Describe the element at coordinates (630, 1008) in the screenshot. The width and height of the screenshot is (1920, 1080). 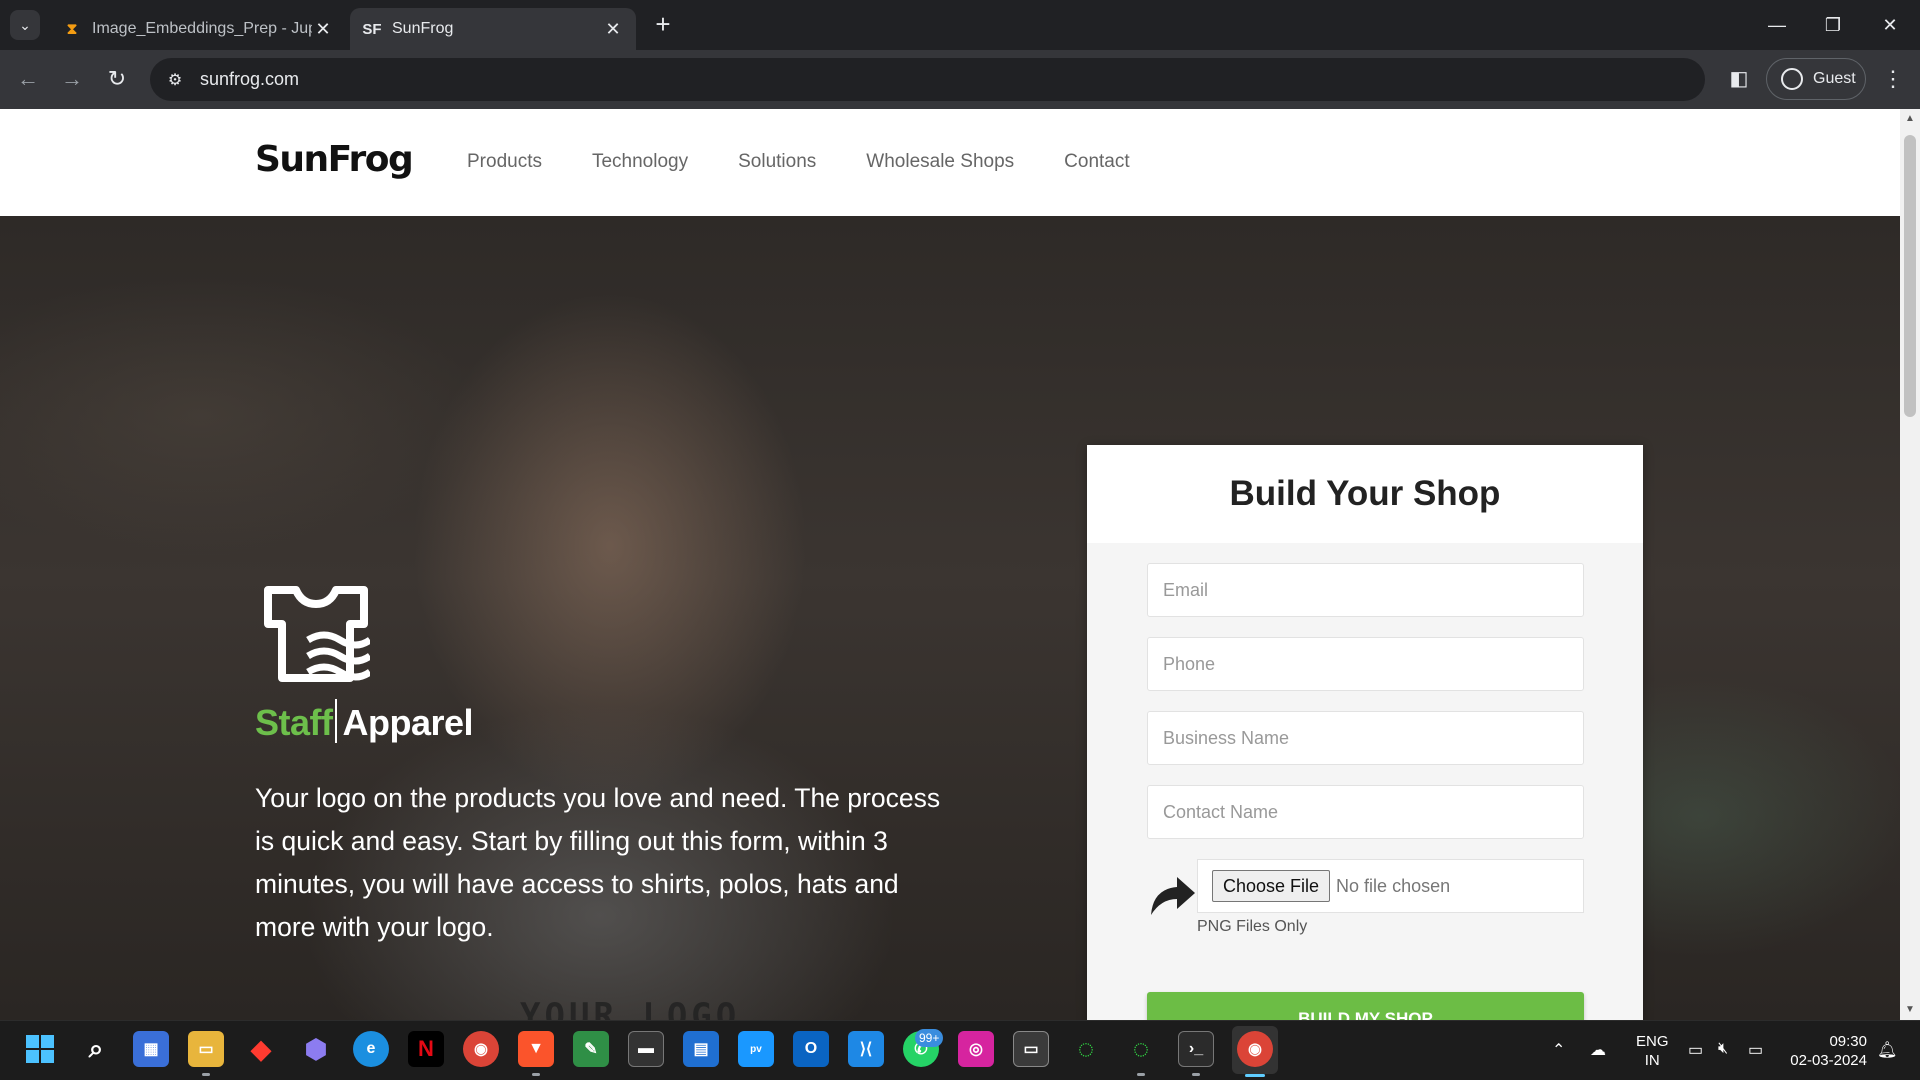
I see `shirt-print-text: YOUR LOGO` at that location.